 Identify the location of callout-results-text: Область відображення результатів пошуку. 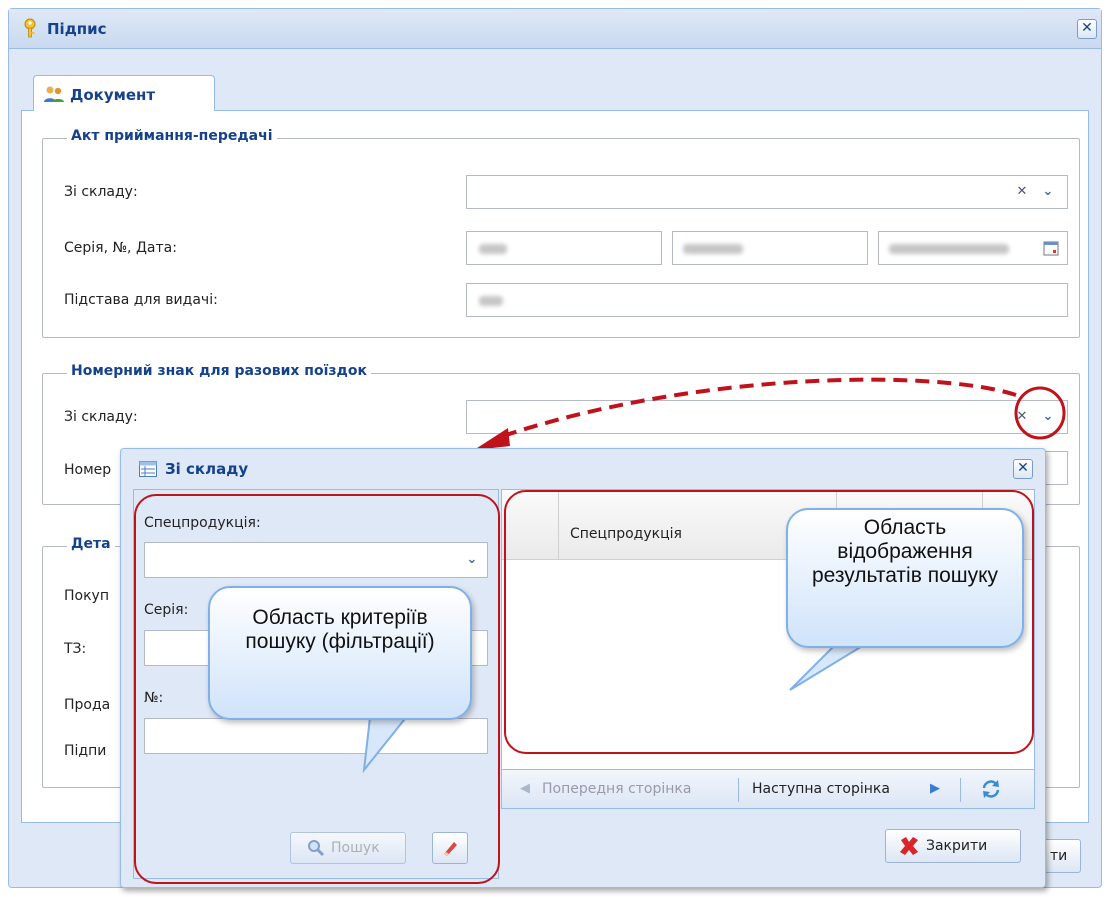
(905, 551).